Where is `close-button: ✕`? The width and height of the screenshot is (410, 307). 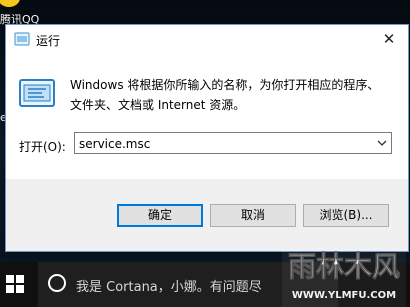
close-button: ✕ is located at coordinates (389, 39).